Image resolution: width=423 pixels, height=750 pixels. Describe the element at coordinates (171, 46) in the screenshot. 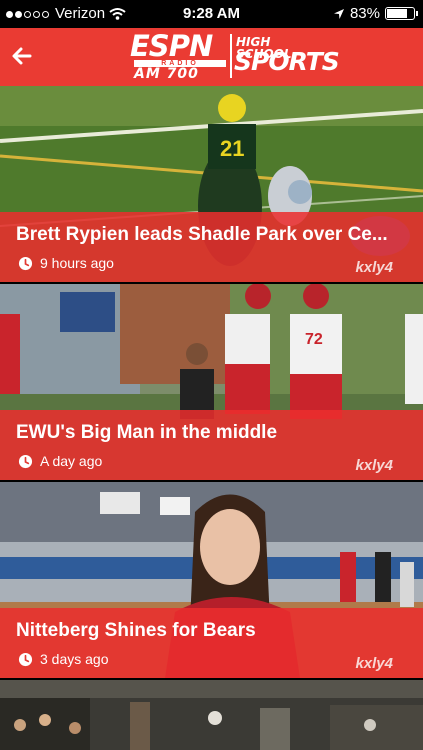

I see `logo-espn-text: ESPN` at that location.